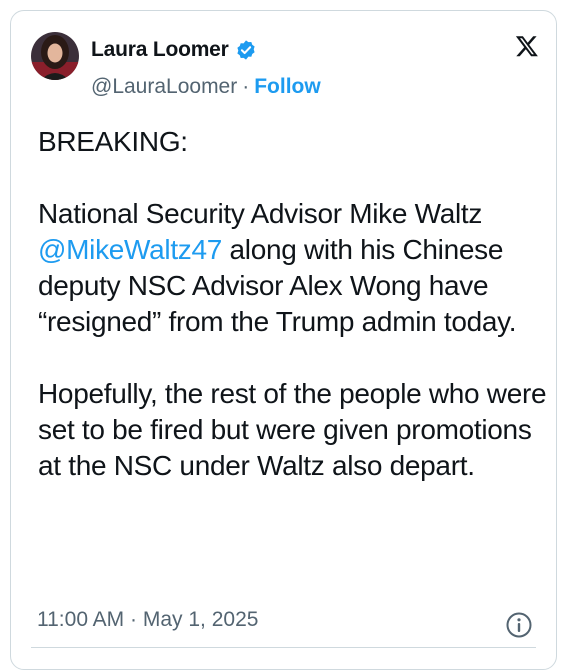 This screenshot has height=670, width=565. What do you see at coordinates (200, 619) in the screenshot?
I see `tweet-date: May 1, 2025` at bounding box center [200, 619].